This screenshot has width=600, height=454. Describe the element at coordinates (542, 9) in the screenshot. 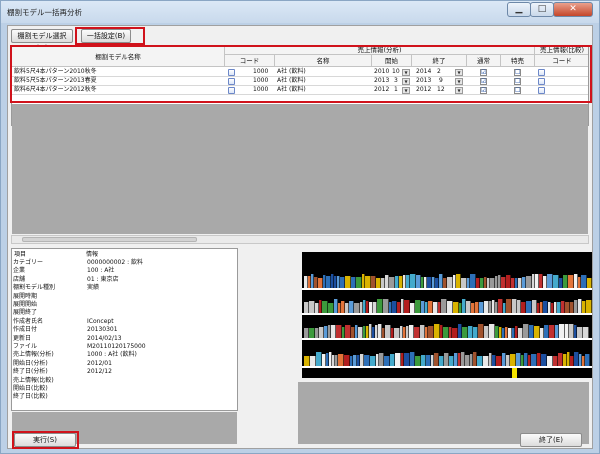

I see `maximize-icon: □` at that location.